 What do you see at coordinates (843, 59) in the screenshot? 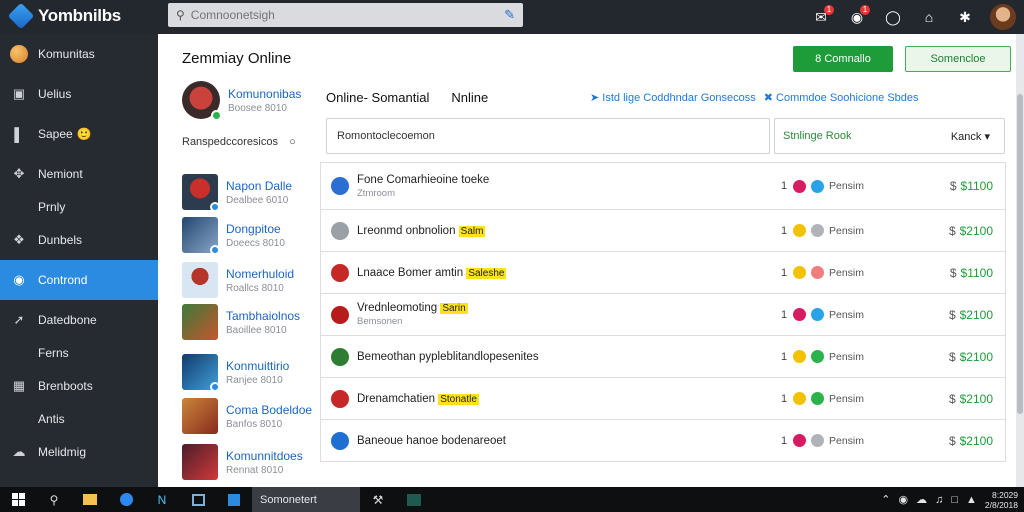
I see `primary-action-button: 8 Comnallo` at bounding box center [843, 59].